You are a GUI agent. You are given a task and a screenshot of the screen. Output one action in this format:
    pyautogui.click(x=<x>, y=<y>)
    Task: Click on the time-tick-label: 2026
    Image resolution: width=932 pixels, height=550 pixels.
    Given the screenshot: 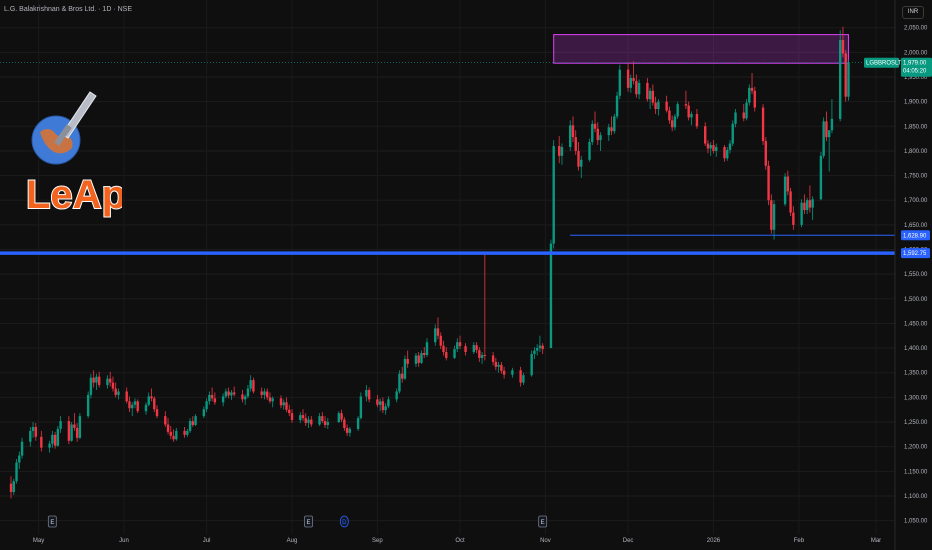 What is the action you would take?
    pyautogui.click(x=714, y=541)
    